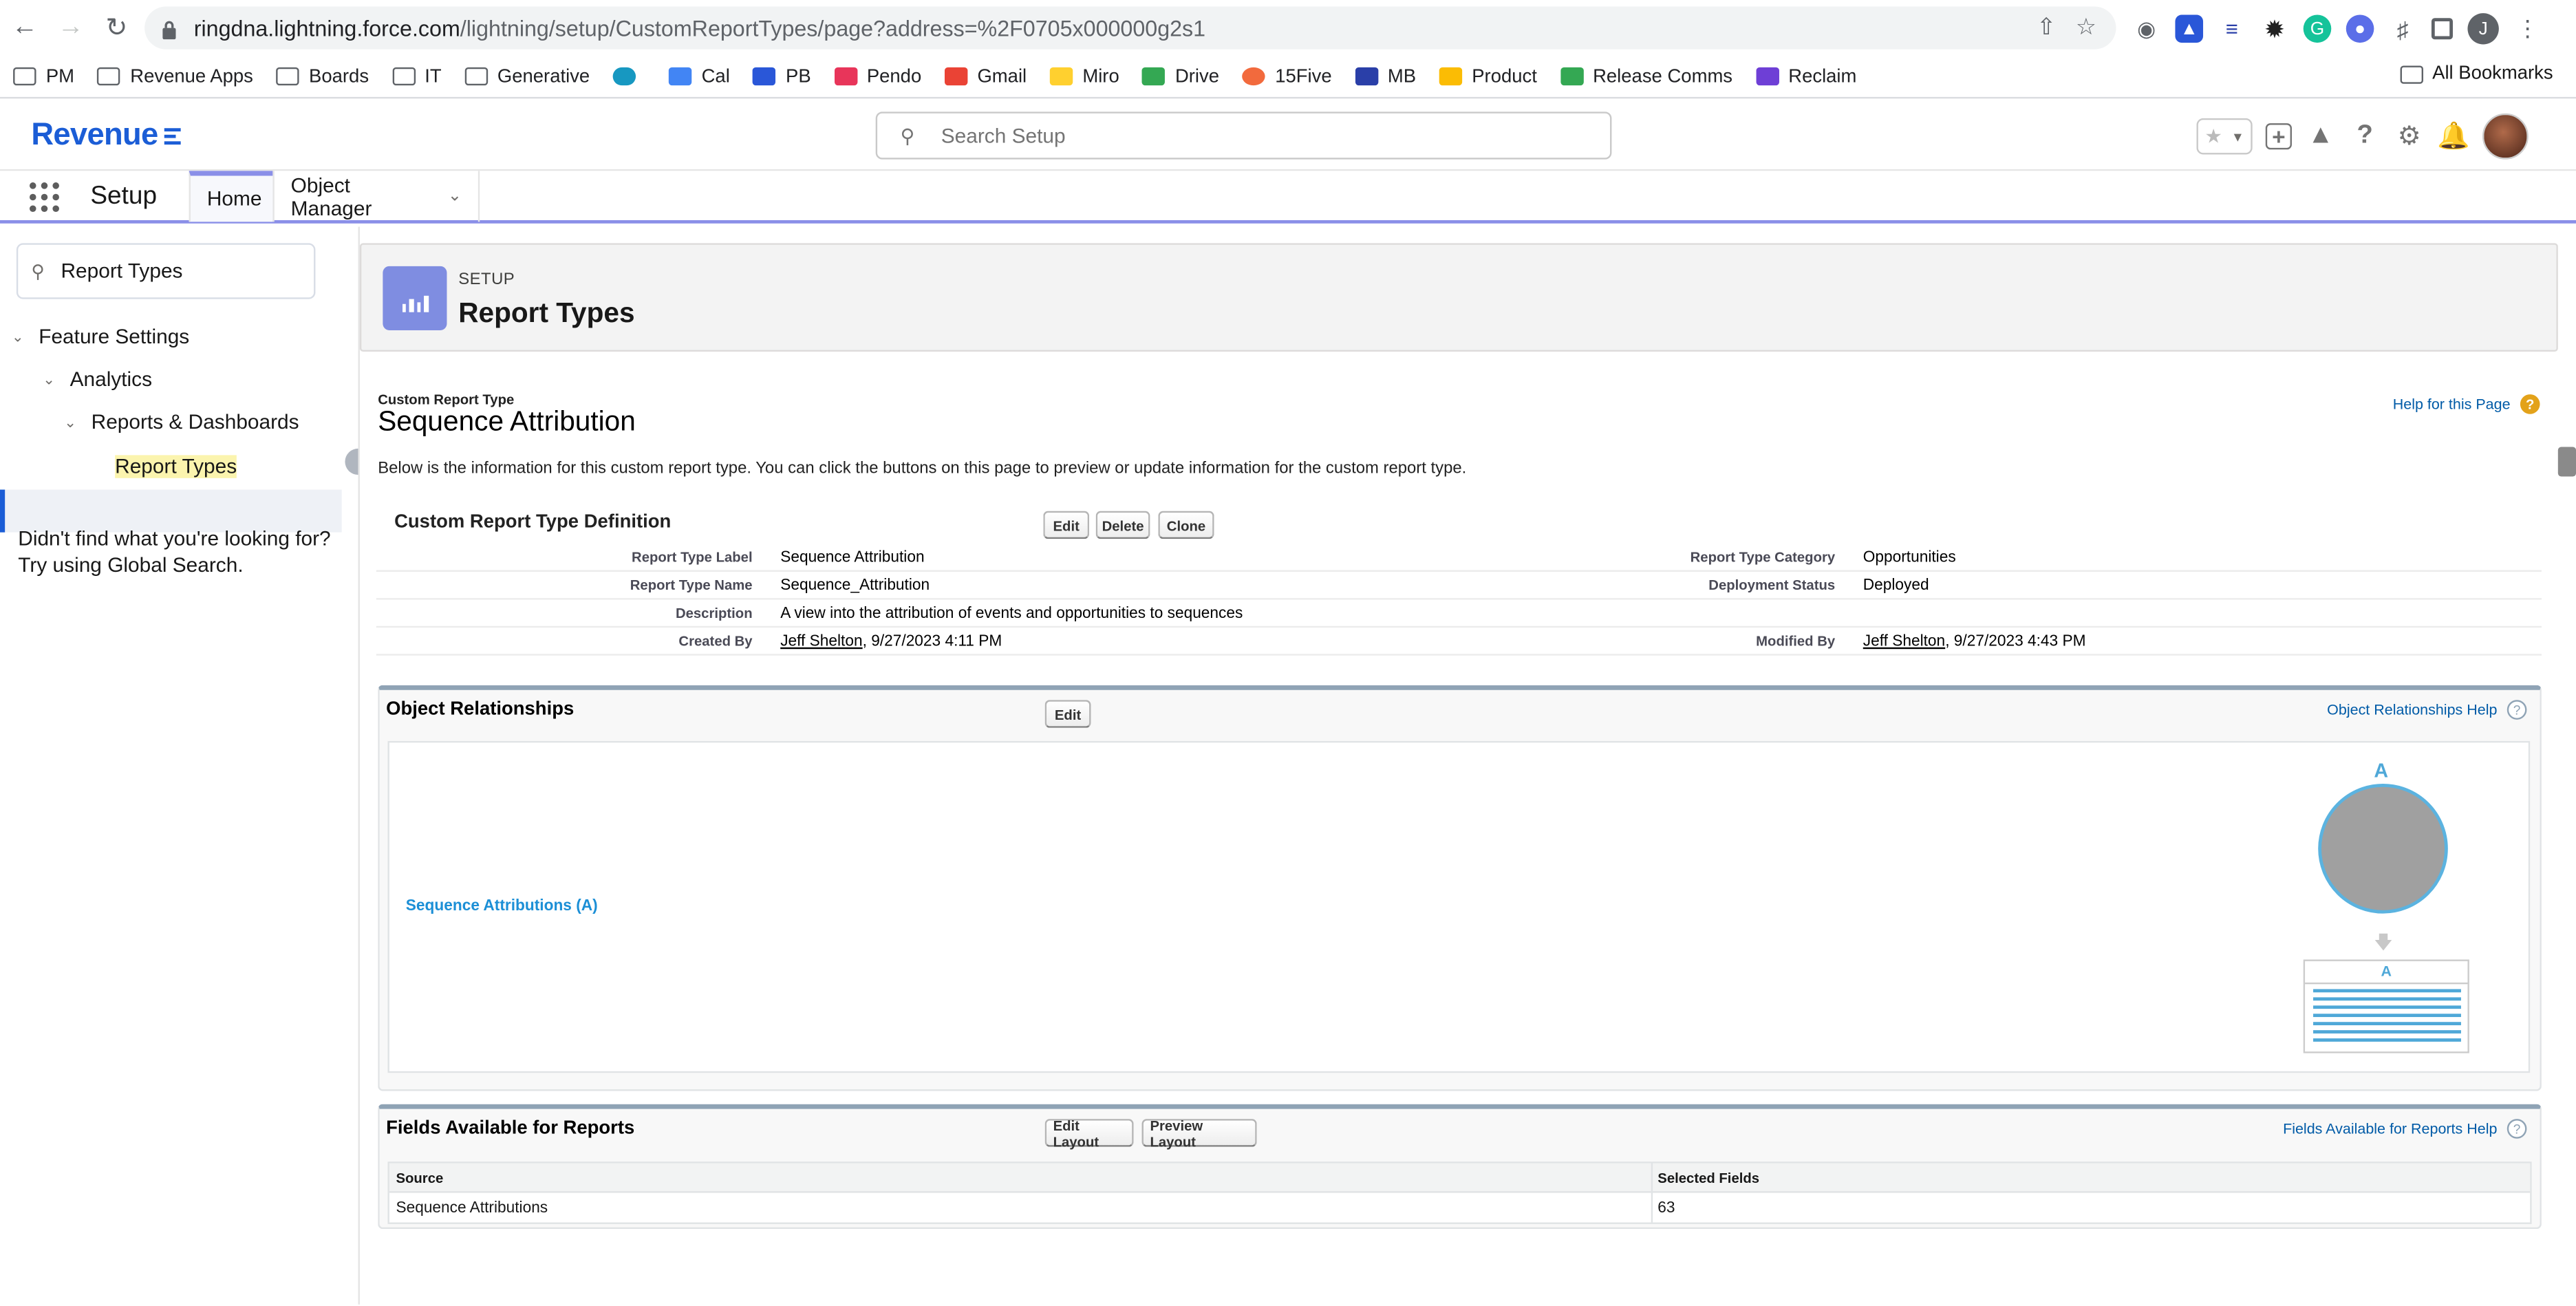 The image size is (2576, 1306). What do you see at coordinates (527, 76) in the screenshot?
I see `bookmark-generative: Generative` at bounding box center [527, 76].